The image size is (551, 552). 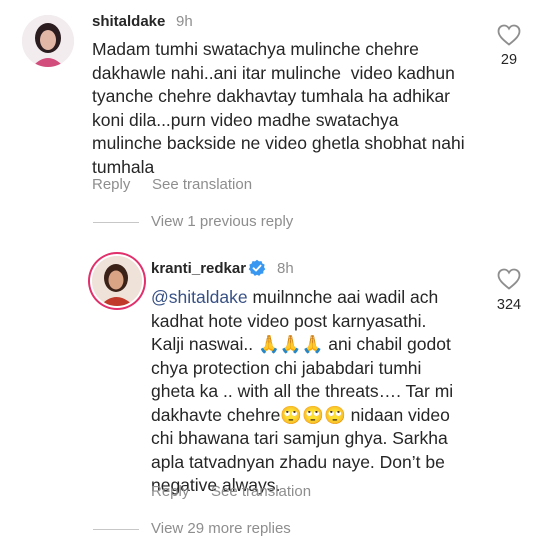 I want to click on like-count: 29, so click(x=509, y=60).